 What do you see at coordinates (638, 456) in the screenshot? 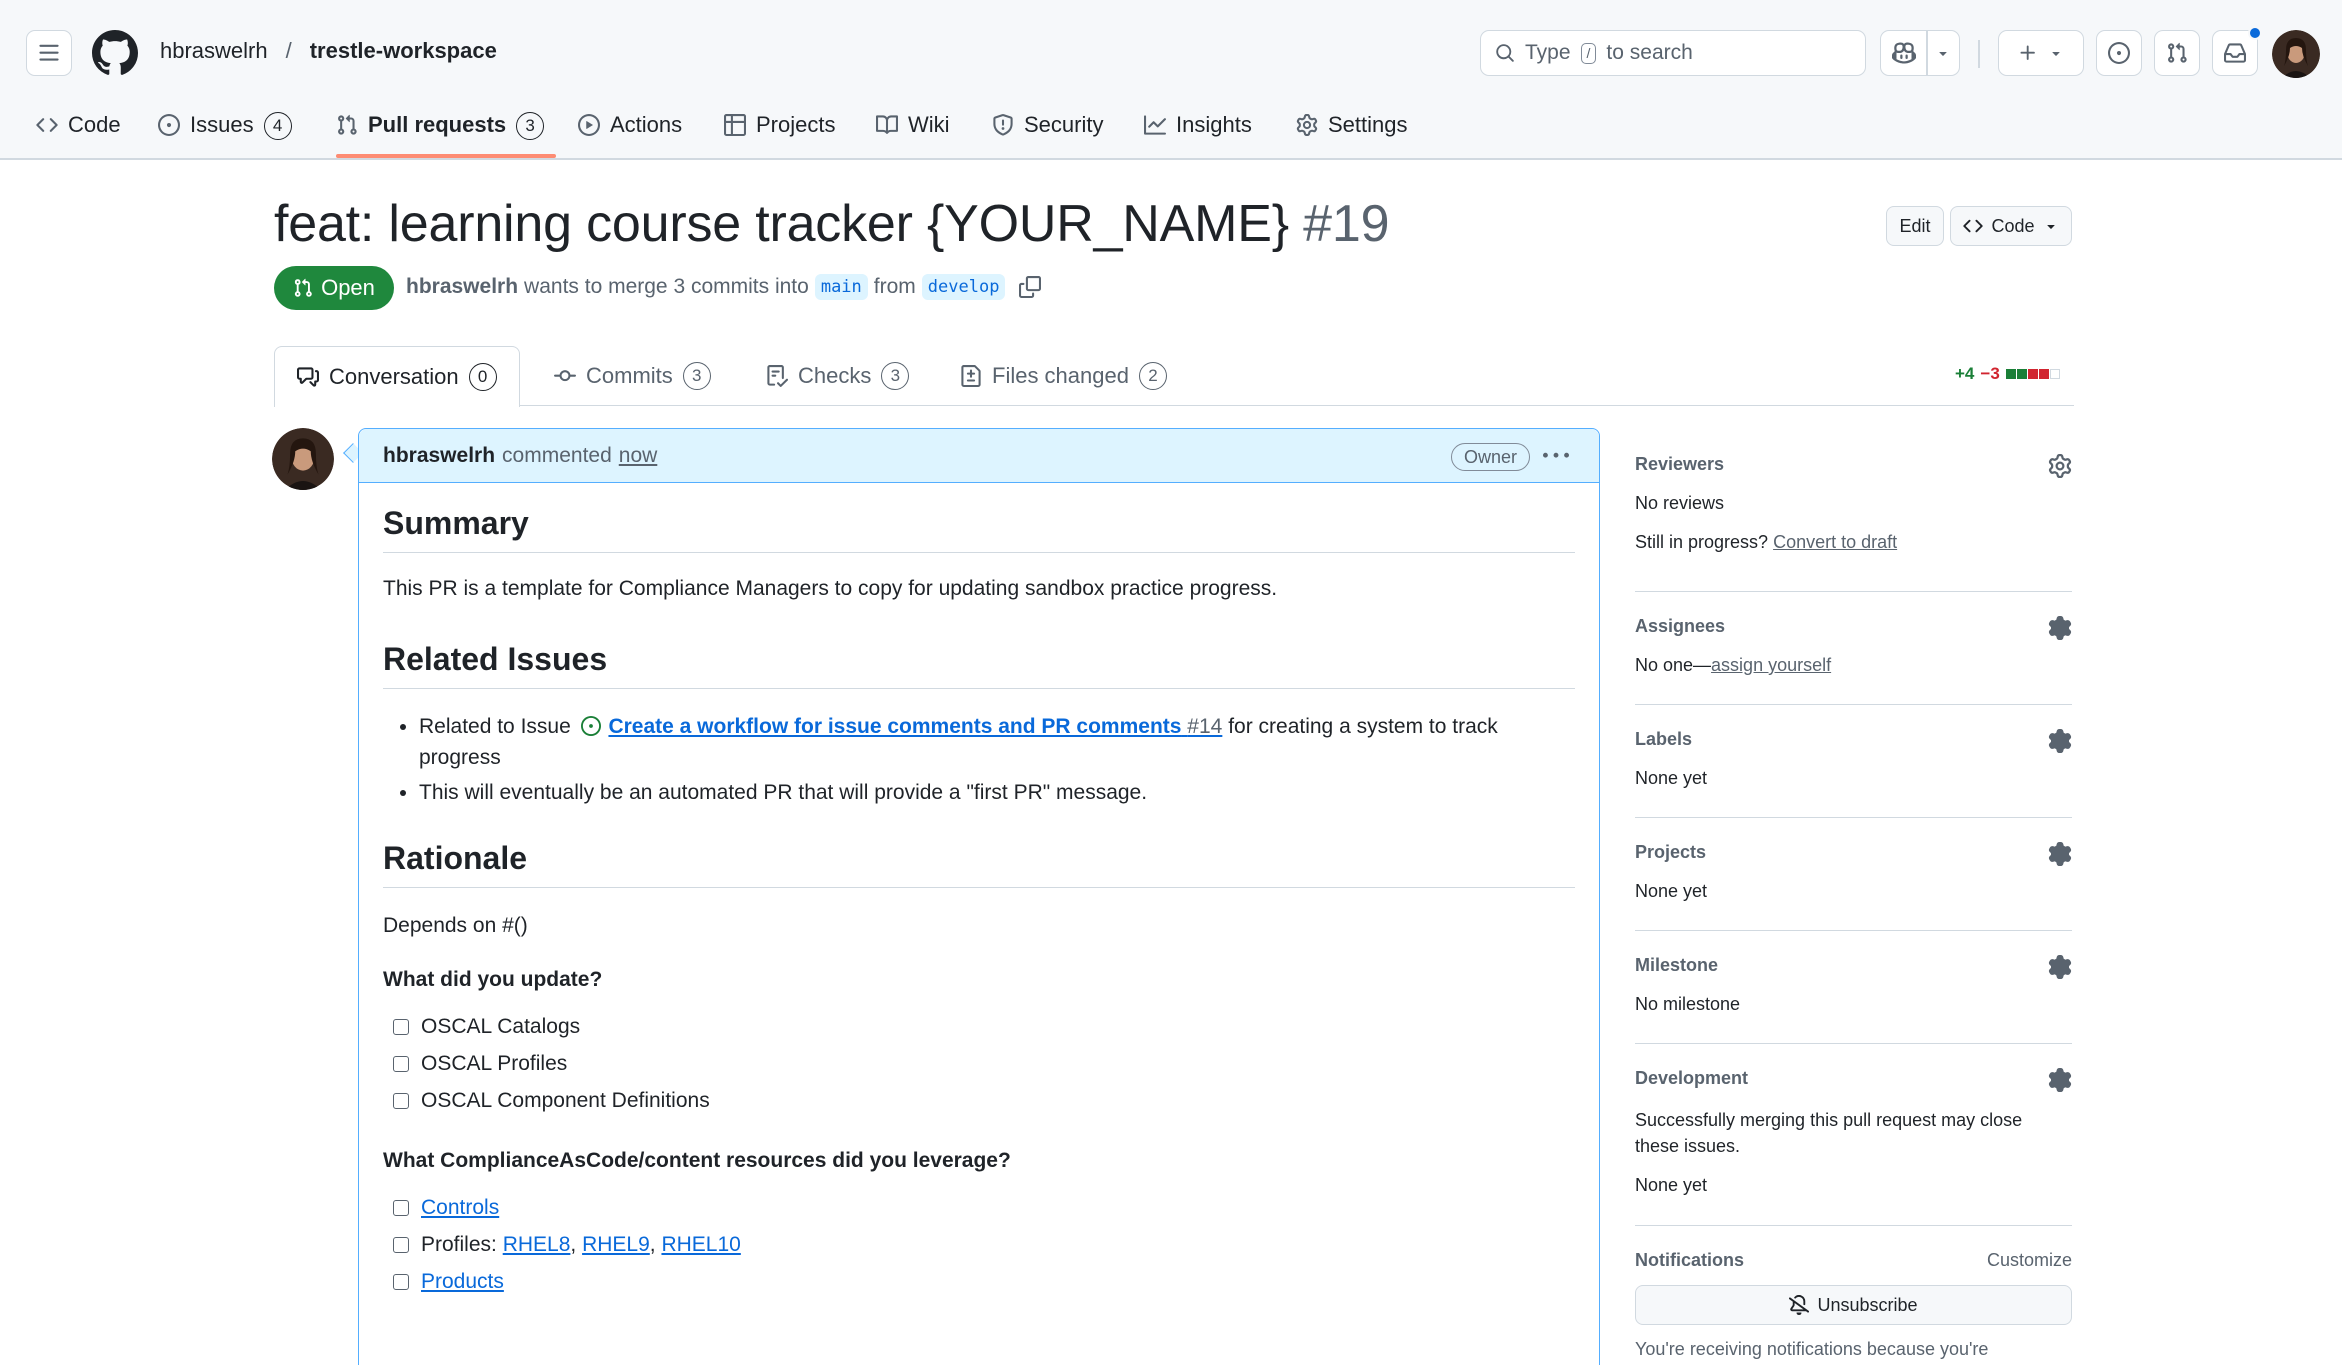
I see `comment-timestamp: now` at bounding box center [638, 456].